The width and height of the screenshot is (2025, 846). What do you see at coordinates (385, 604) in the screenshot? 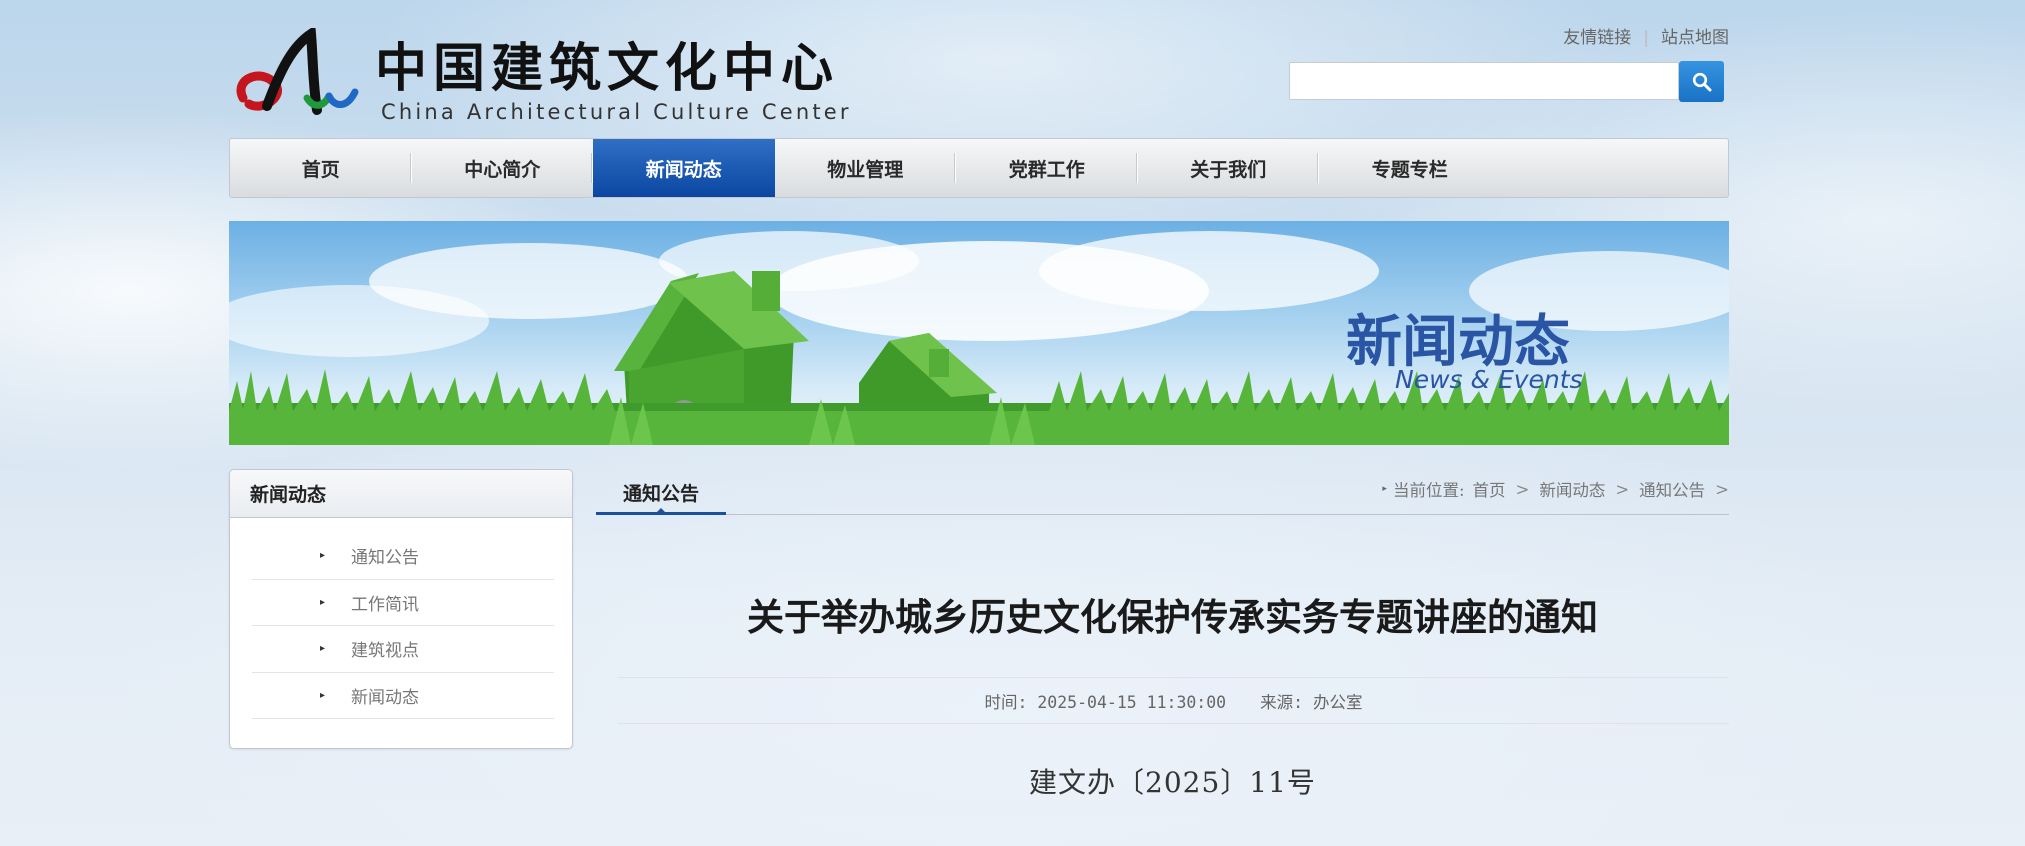
I see `sidebar-item-label: 工作简讯` at bounding box center [385, 604].